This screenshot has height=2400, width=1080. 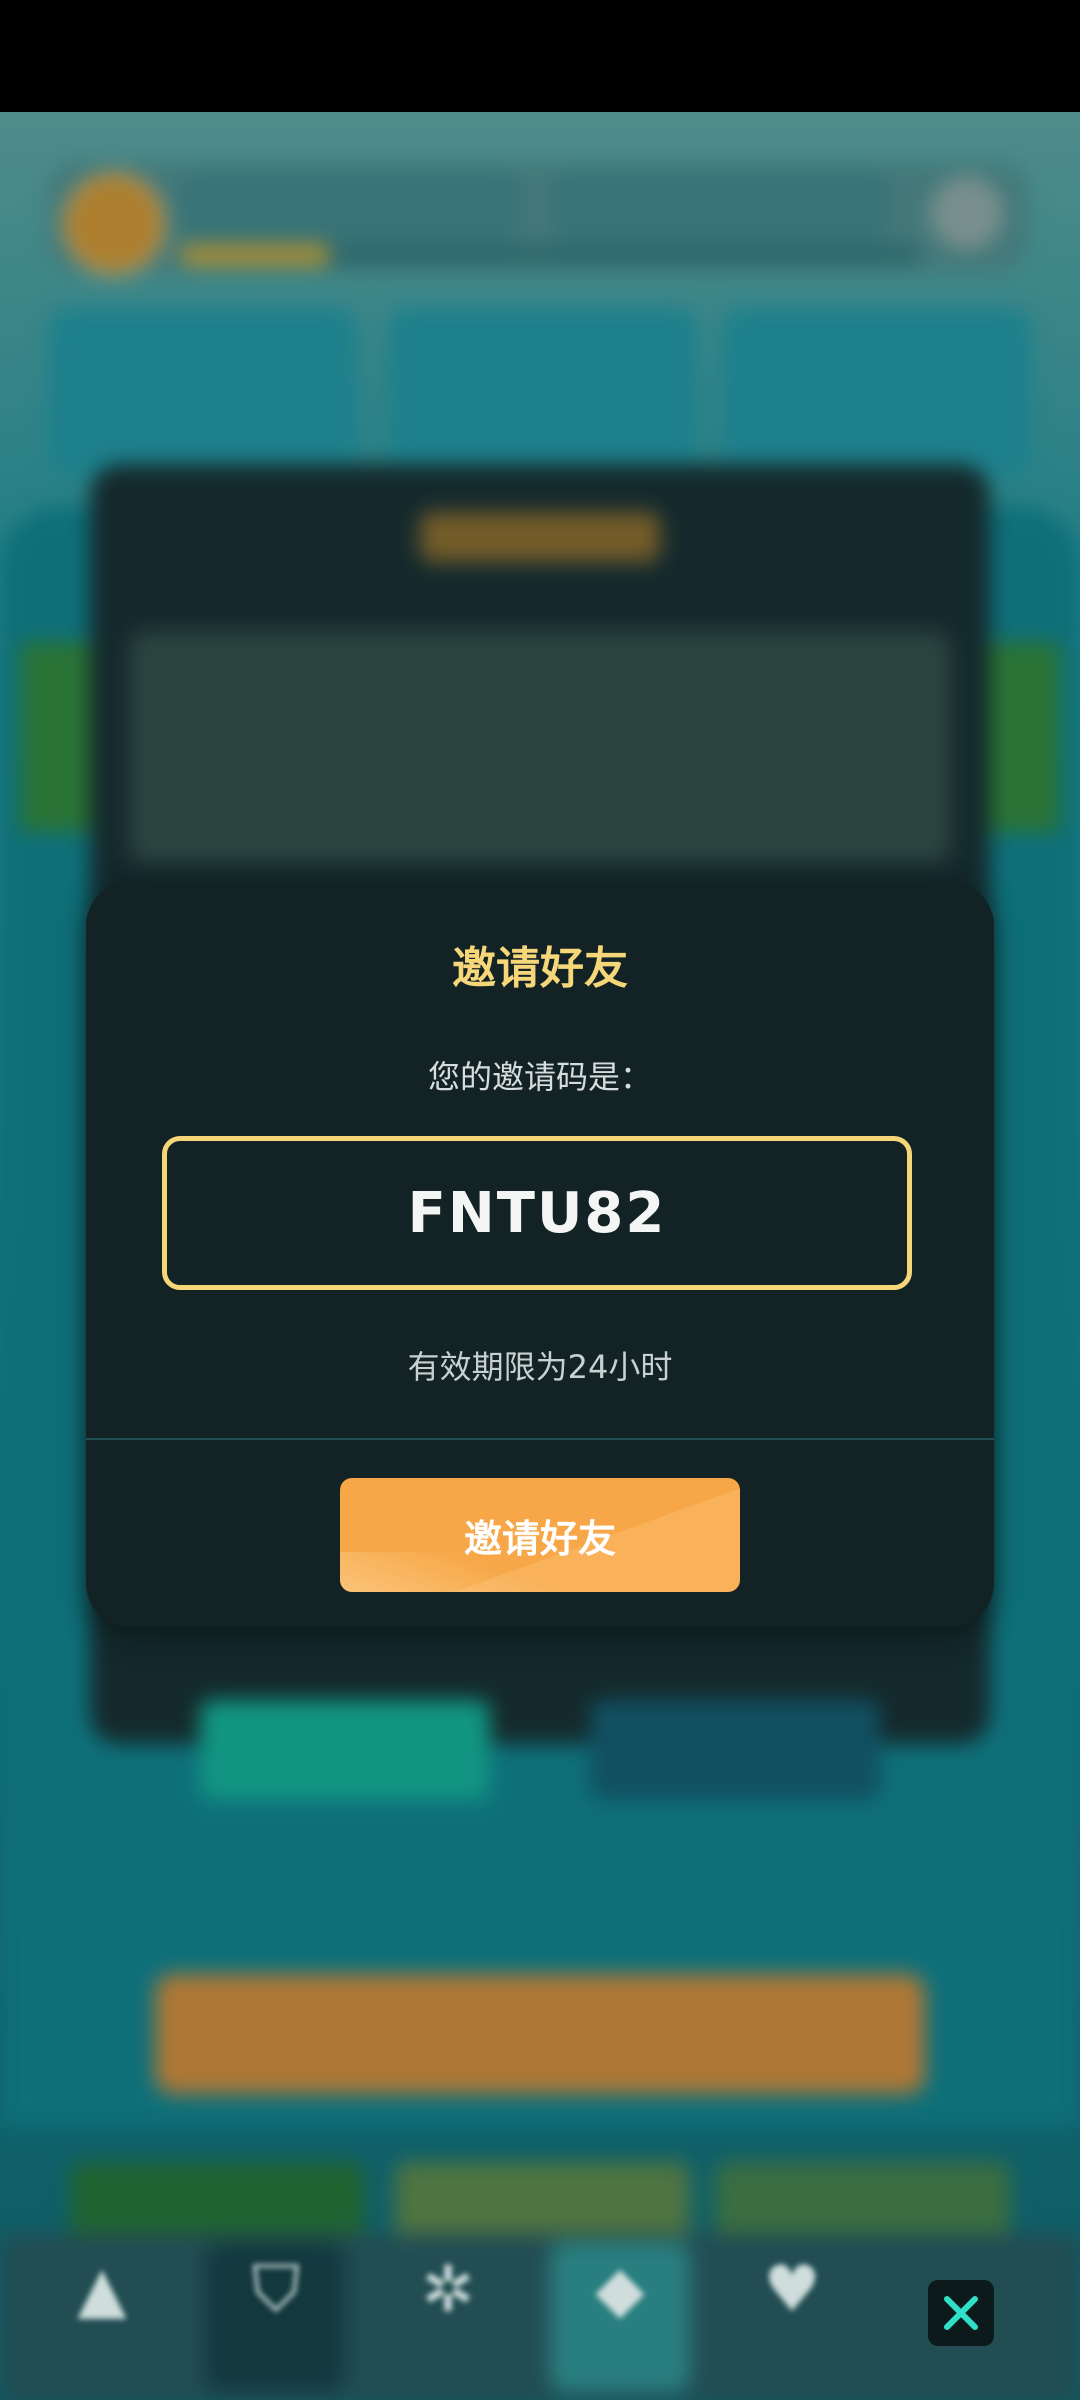 I want to click on modal-title: 邀请好友, so click(x=540, y=968).